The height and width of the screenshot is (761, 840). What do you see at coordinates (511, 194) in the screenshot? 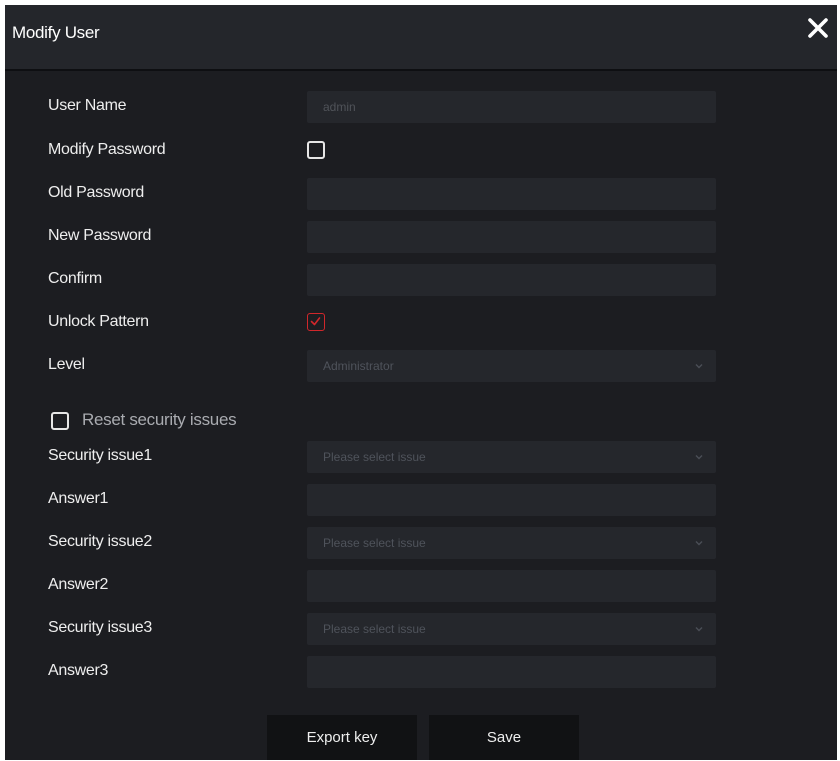
I see `old-password-field` at bounding box center [511, 194].